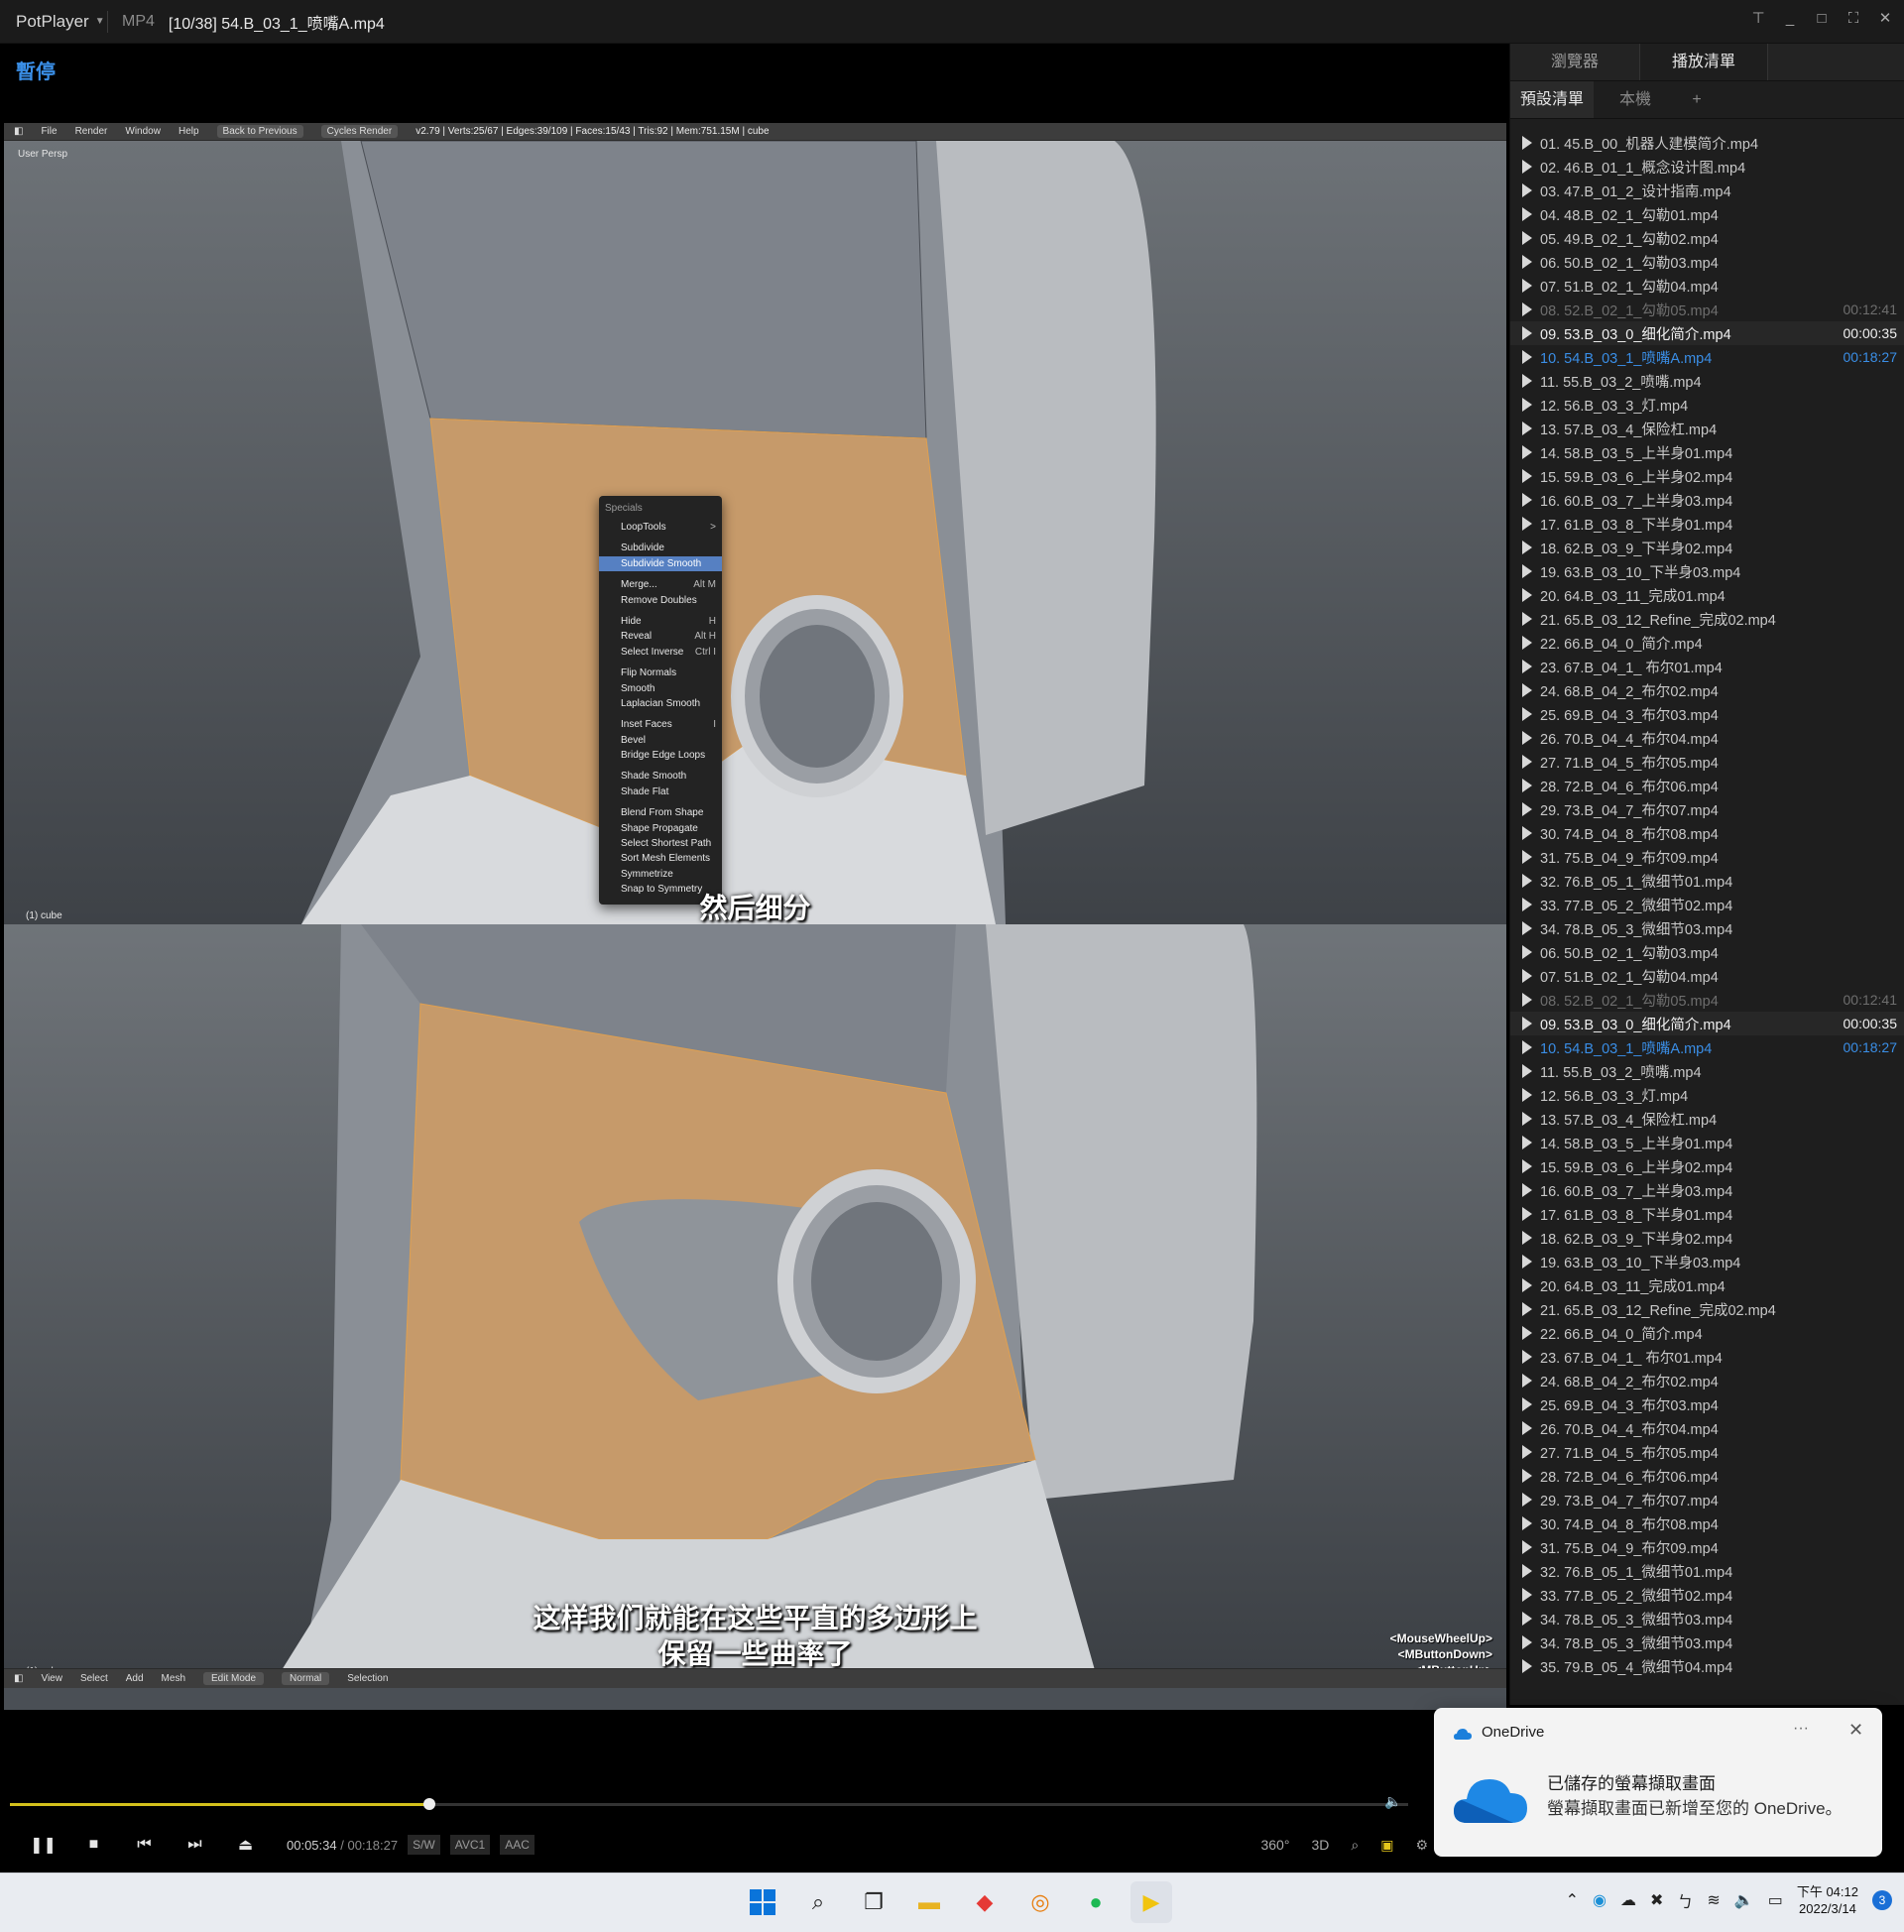 This screenshot has height=1932, width=1904. Describe the element at coordinates (1885, 19) in the screenshot. I see `close-icon: ✕` at that location.